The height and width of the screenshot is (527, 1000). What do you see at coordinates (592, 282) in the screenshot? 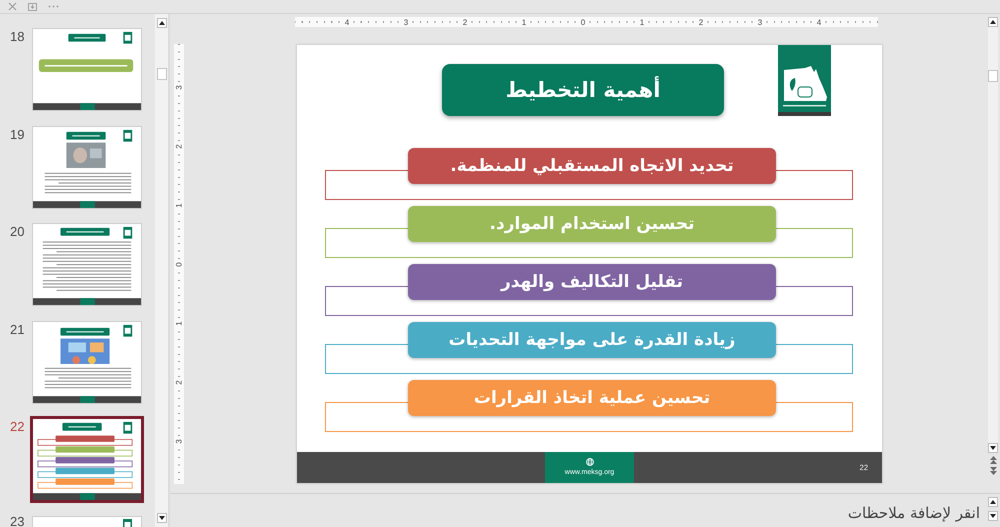
I see `key-point-banner: تقليل التكاليف والهدر` at bounding box center [592, 282].